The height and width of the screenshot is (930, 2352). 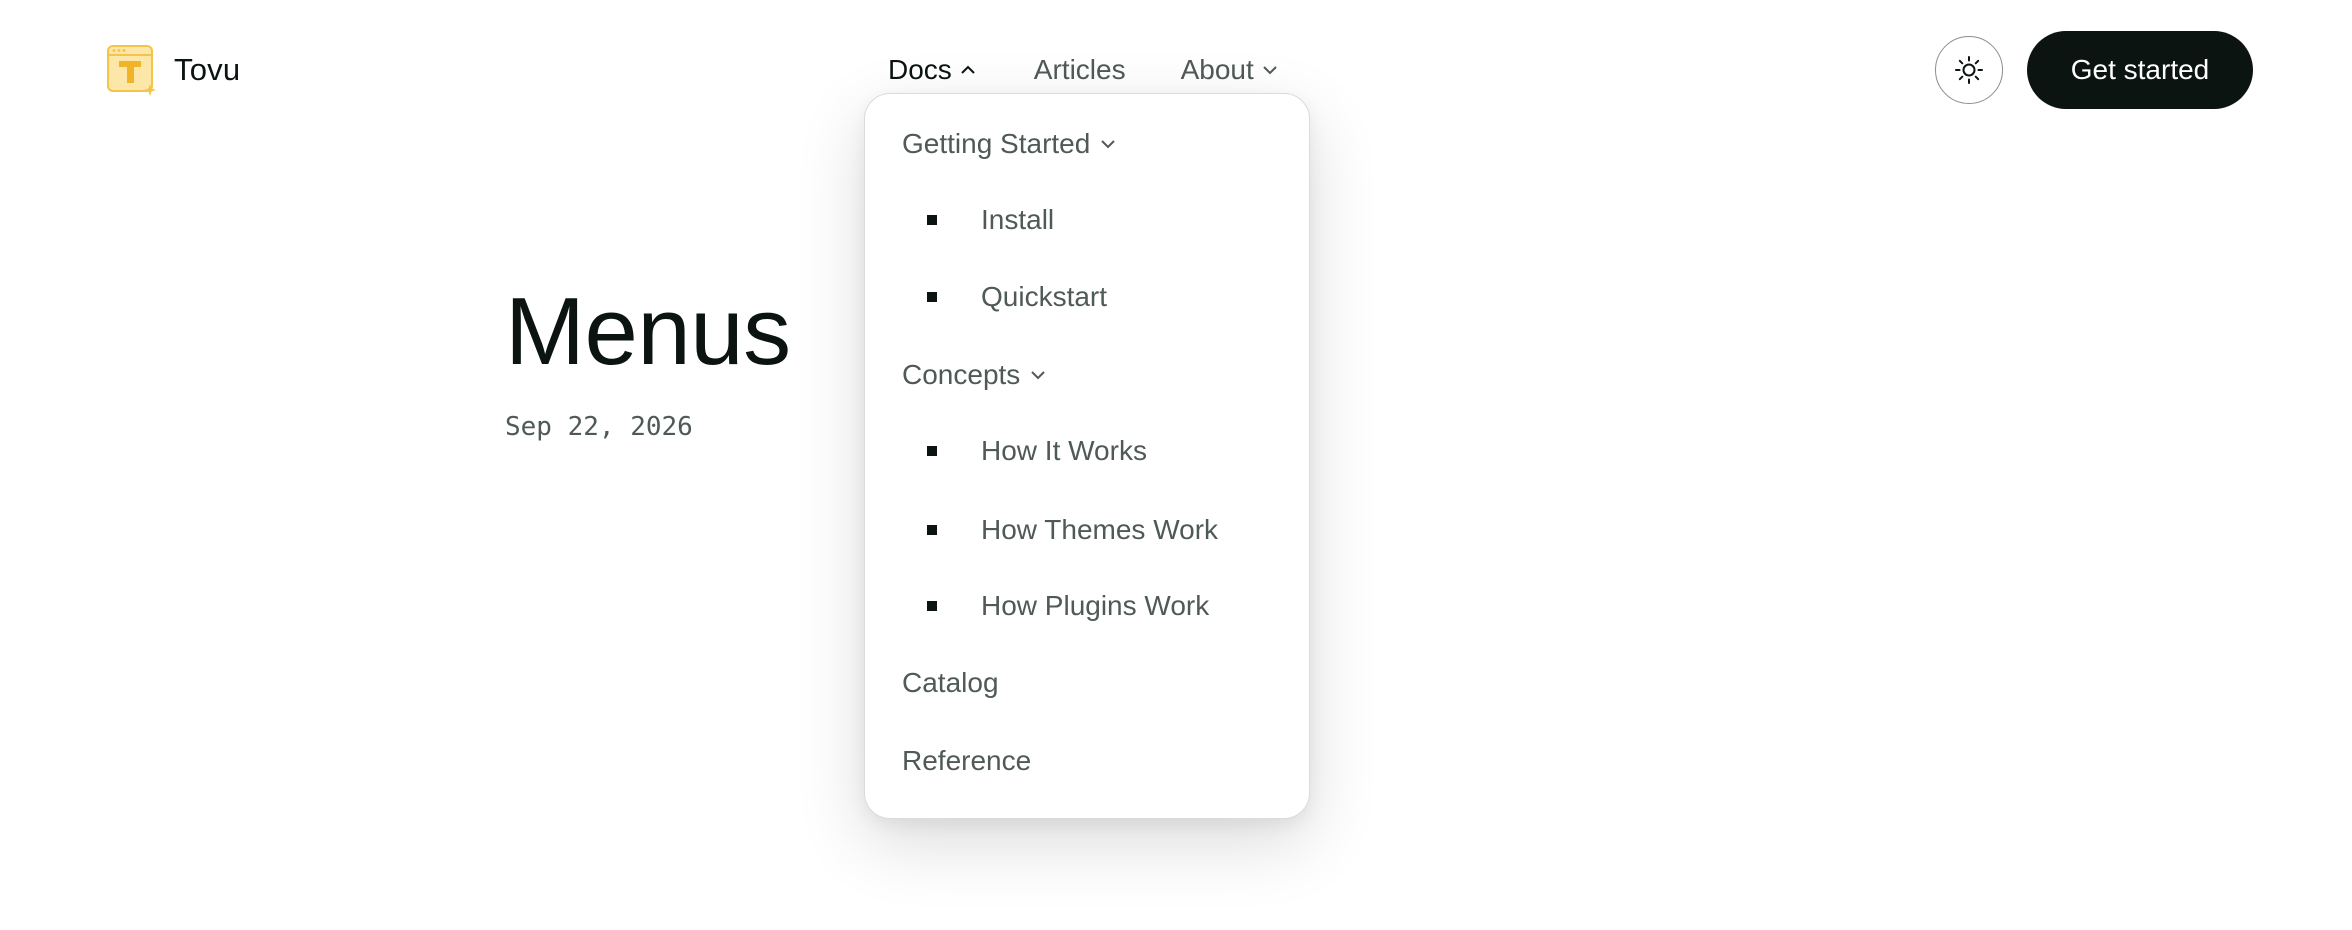 What do you see at coordinates (207, 69) in the screenshot?
I see `brand-name: Tovu` at bounding box center [207, 69].